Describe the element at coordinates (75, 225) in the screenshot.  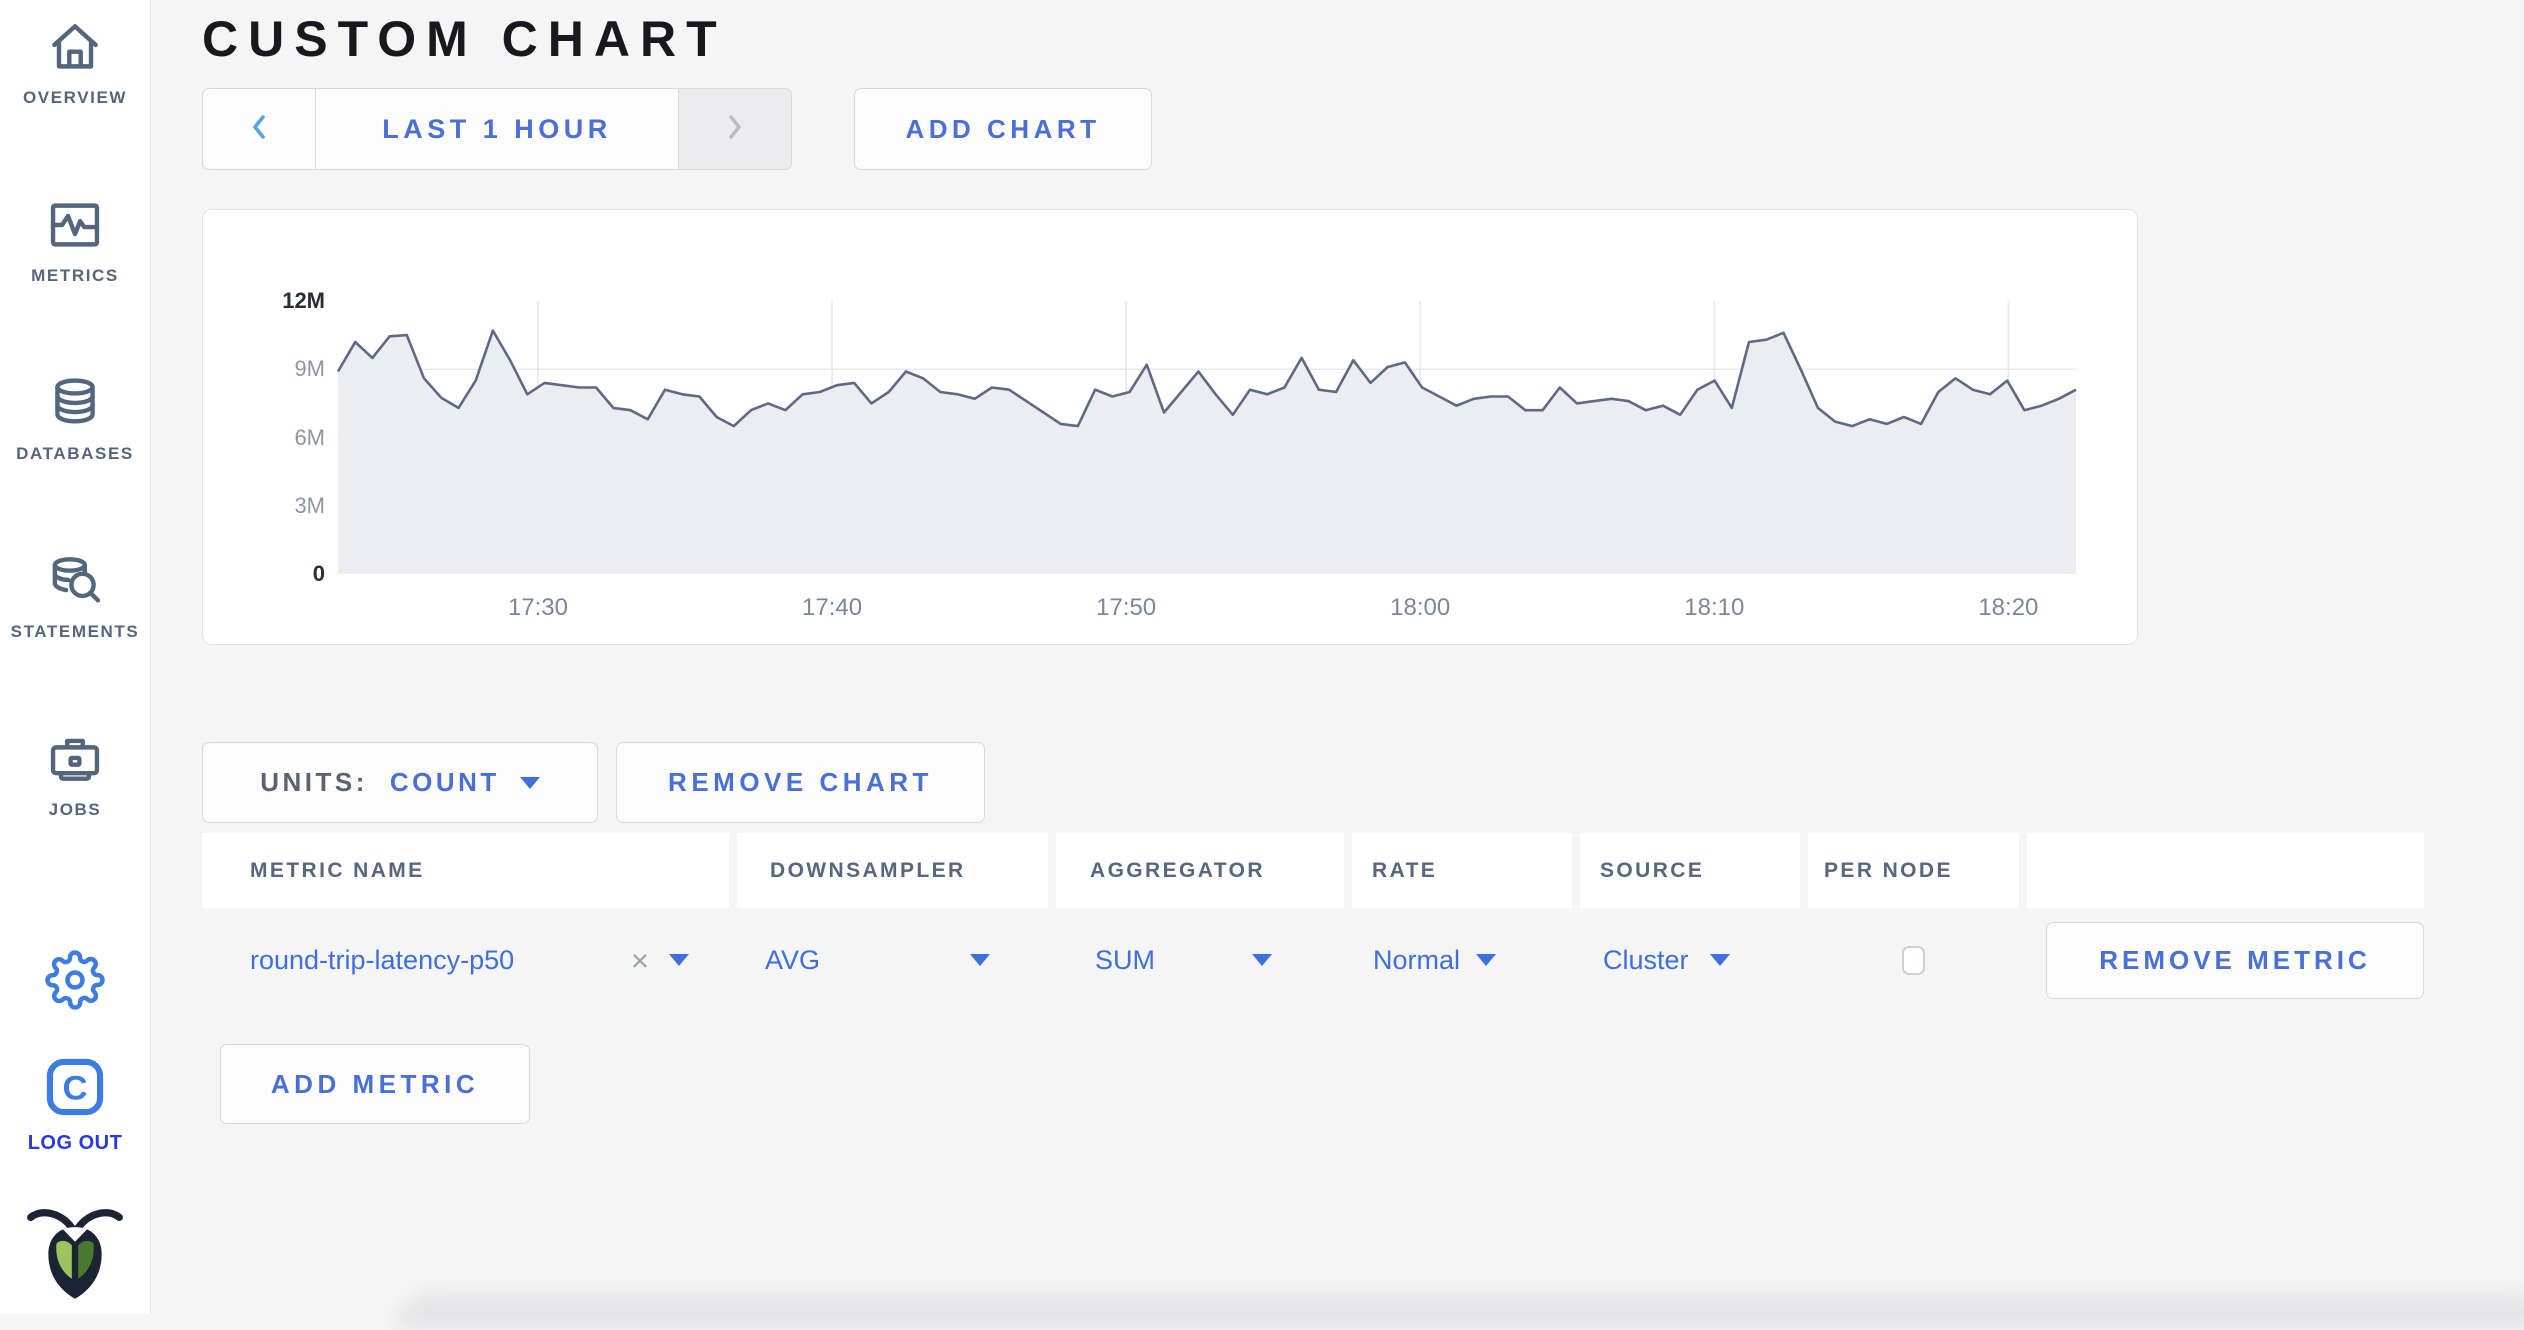
I see `metrics-icon` at that location.